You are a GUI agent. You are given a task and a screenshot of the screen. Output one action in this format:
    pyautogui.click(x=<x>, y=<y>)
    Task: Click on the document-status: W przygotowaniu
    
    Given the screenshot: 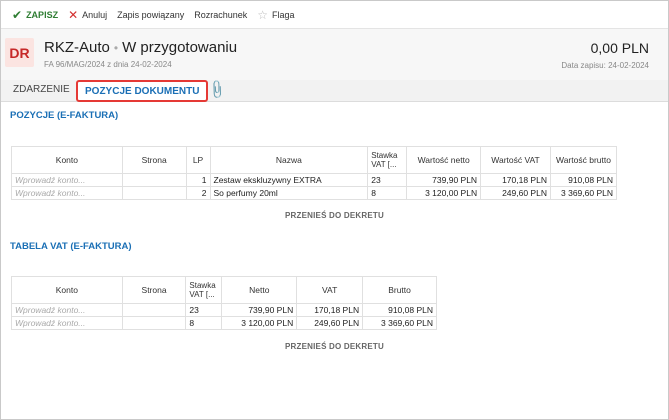 What is the action you would take?
    pyautogui.click(x=180, y=47)
    